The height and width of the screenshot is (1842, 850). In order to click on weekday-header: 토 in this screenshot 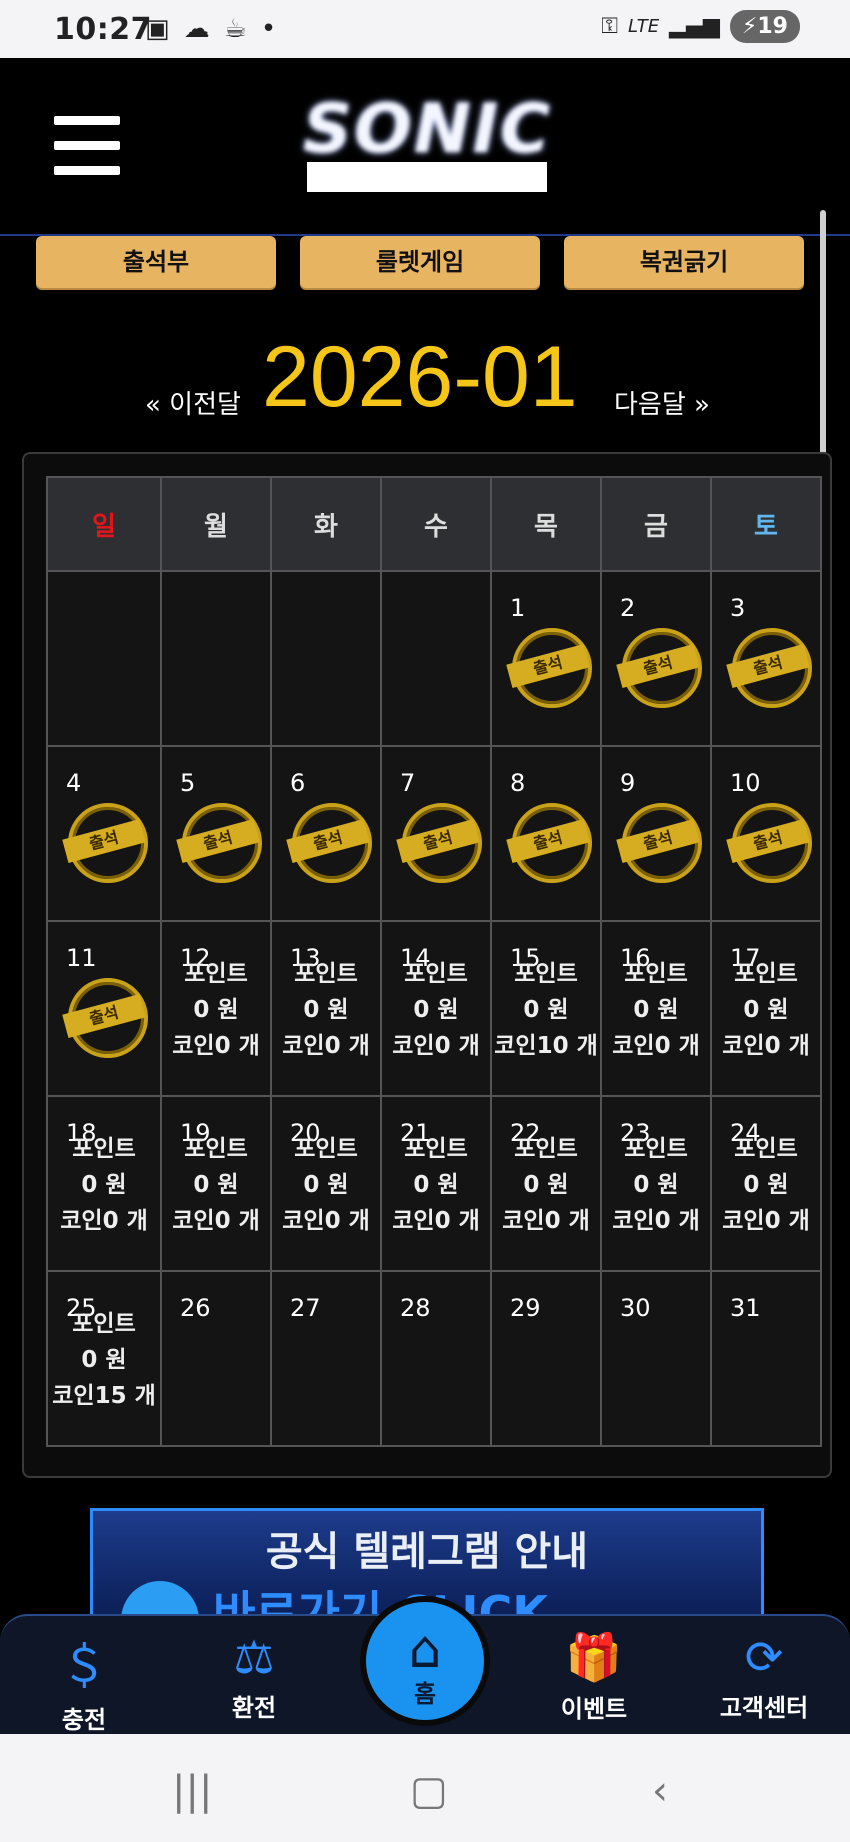, I will do `click(766, 524)`.